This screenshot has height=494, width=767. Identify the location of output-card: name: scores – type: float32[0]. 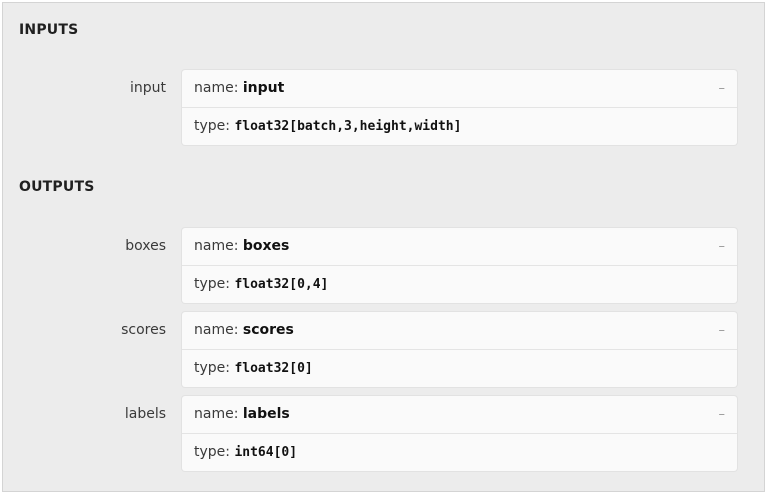
(459, 349).